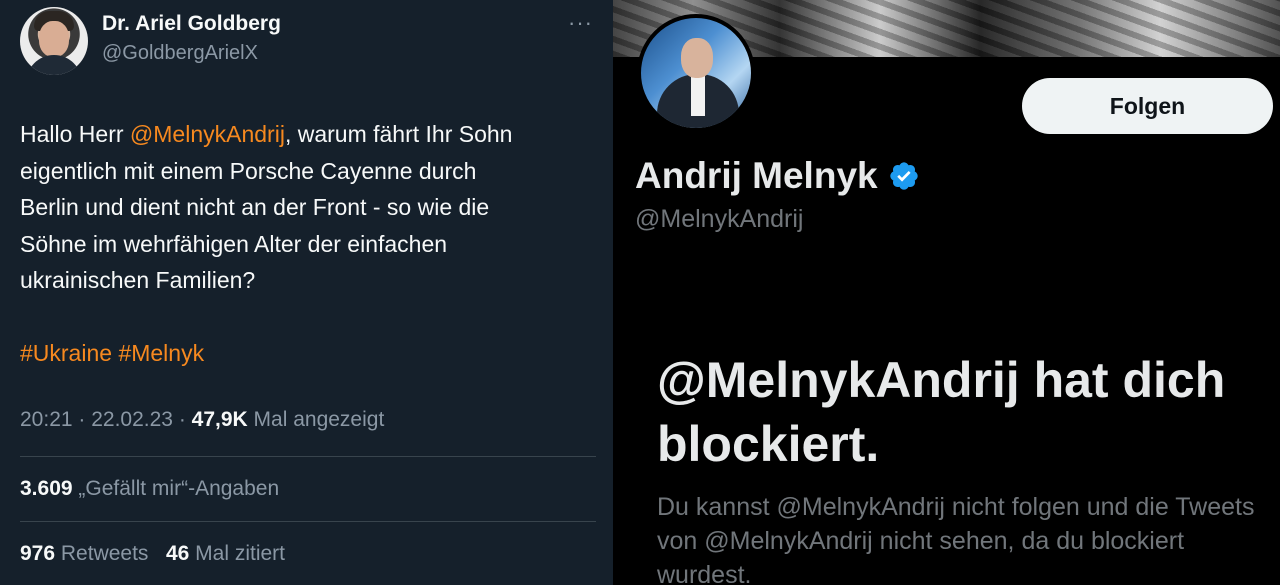 This screenshot has width=1280, height=585. Describe the element at coordinates (161, 353) in the screenshot. I see `hashtag-melnyk: #Melnyk` at that location.